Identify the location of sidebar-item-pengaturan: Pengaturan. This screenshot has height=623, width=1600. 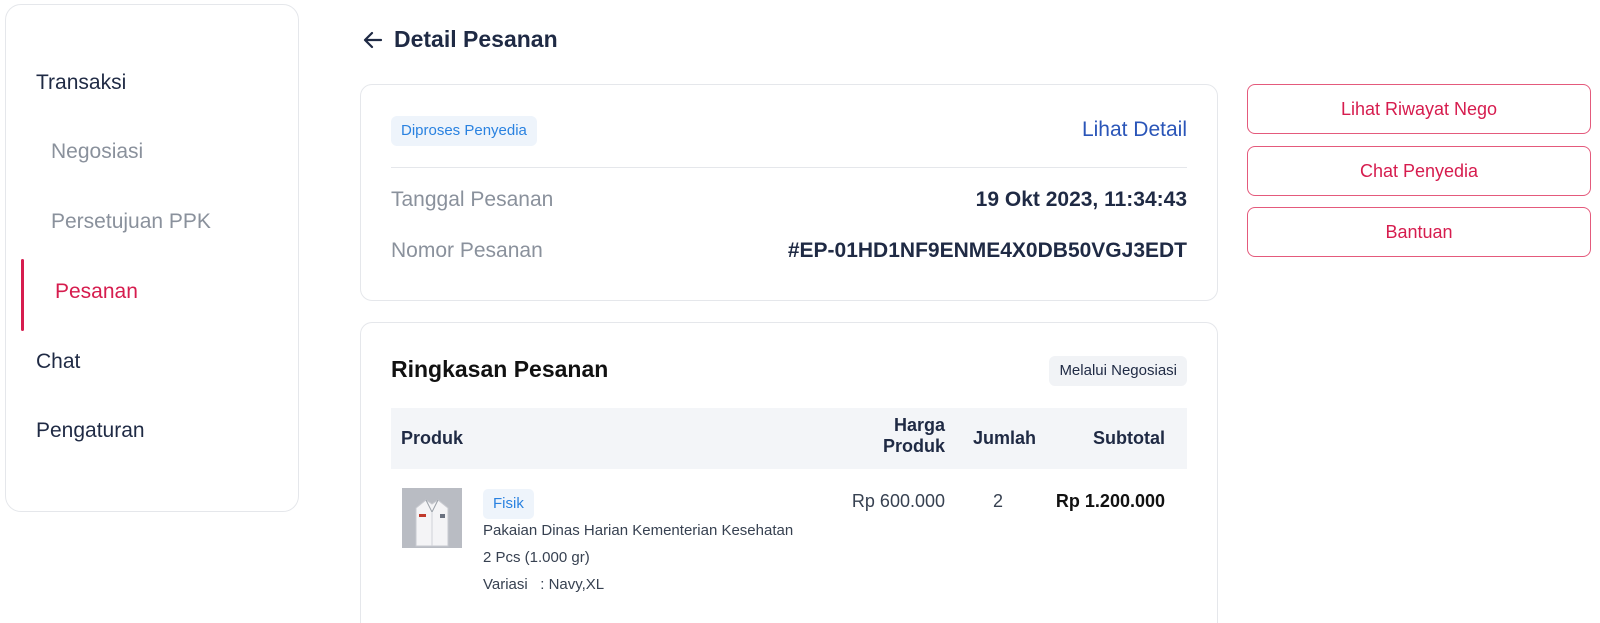
(90, 431).